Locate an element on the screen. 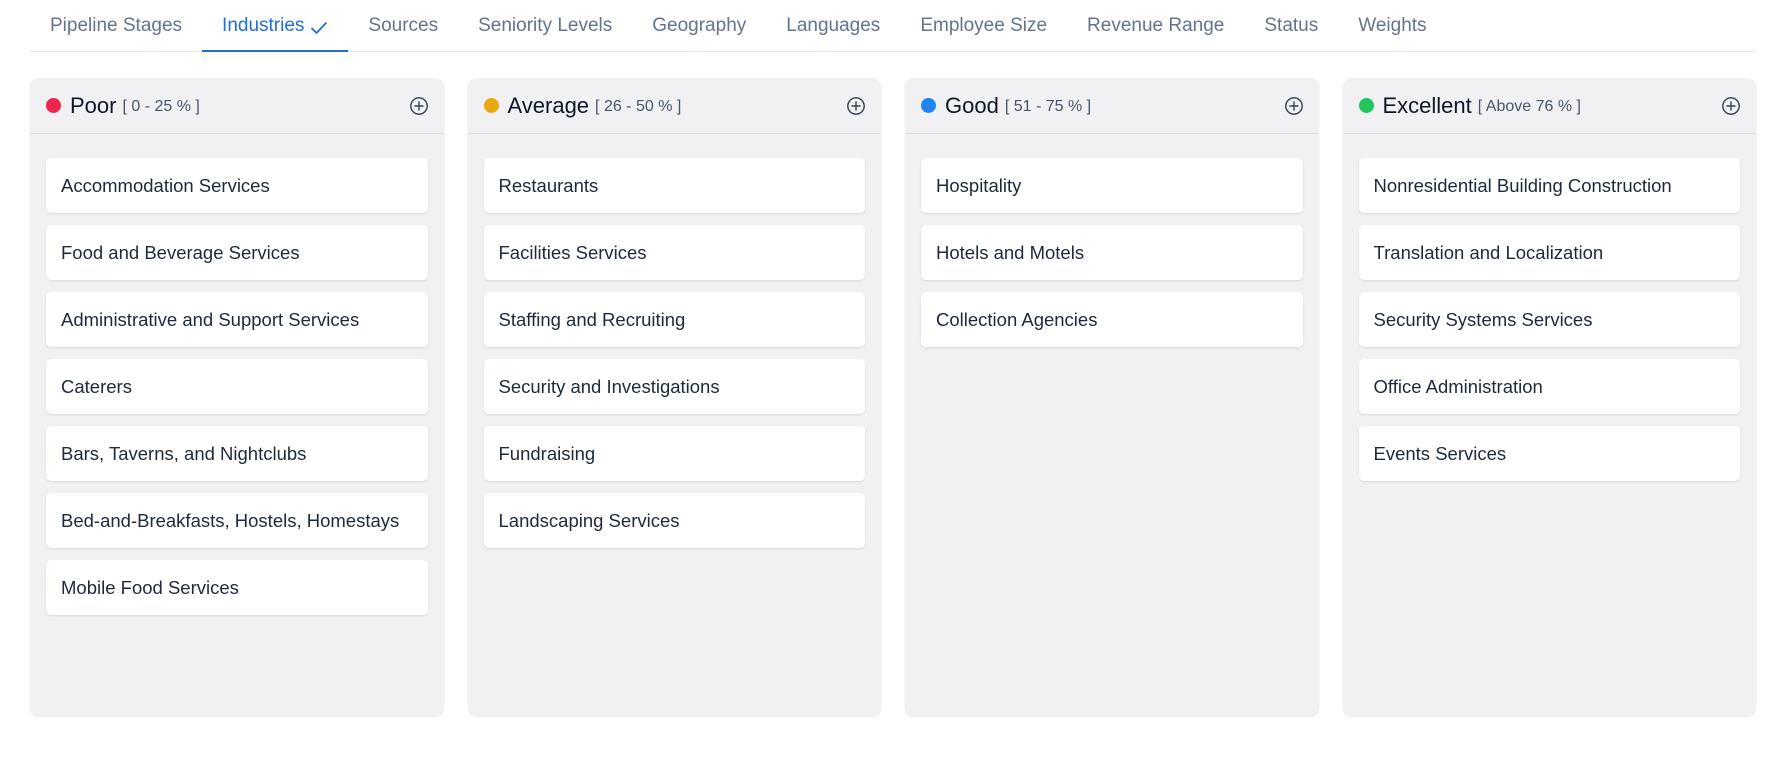  column-header: Poor [ 0 - 25 % ] is located at coordinates (237, 106).